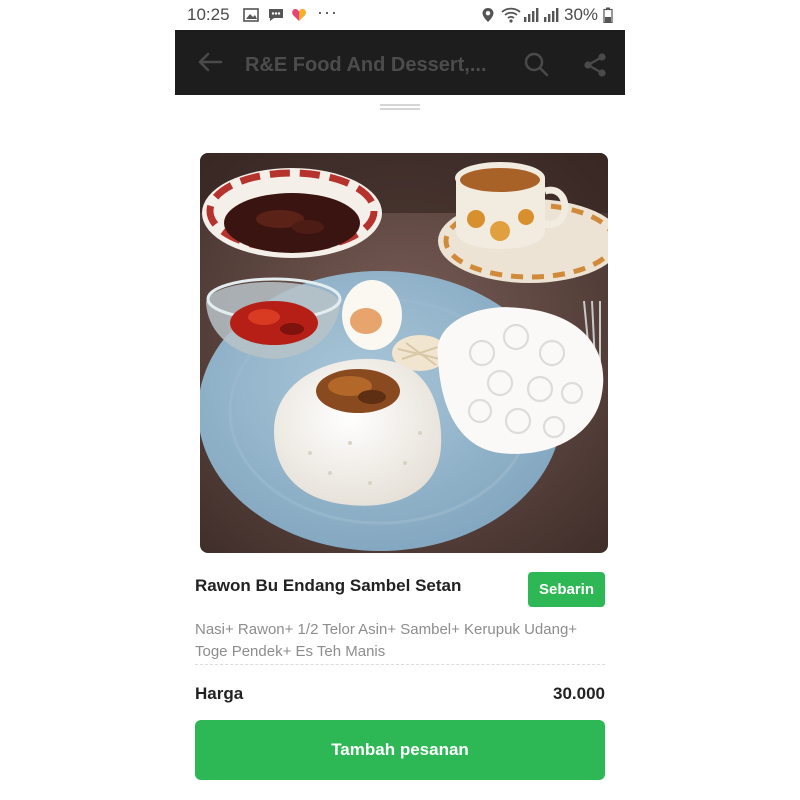  What do you see at coordinates (581, 14) in the screenshot?
I see `battery-percent: 30%` at bounding box center [581, 14].